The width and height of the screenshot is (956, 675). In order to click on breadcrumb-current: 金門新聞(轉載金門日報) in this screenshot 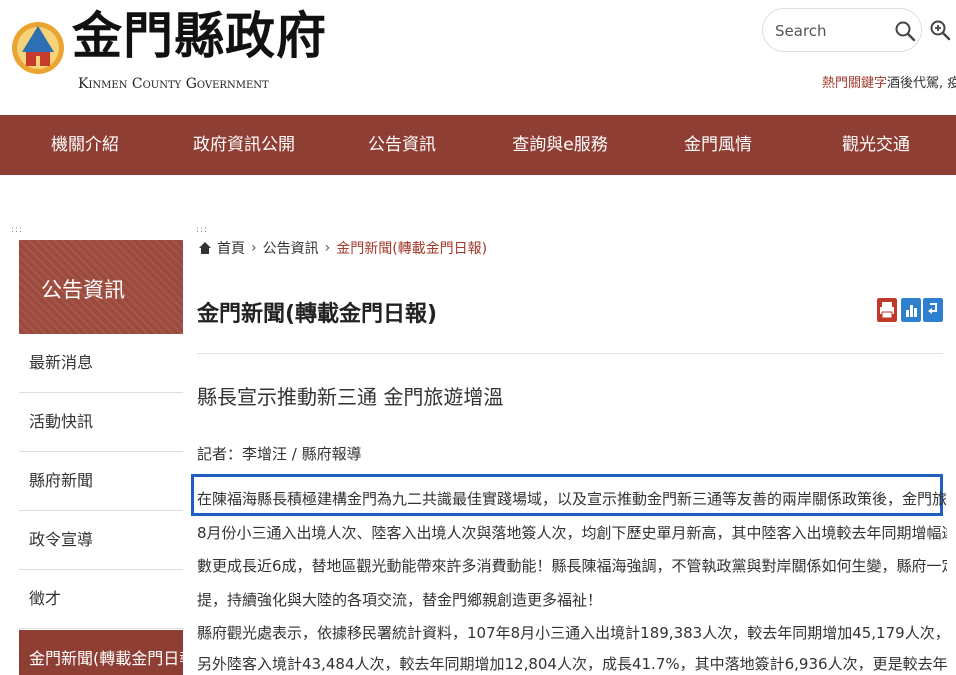, I will do `click(411, 249)`.